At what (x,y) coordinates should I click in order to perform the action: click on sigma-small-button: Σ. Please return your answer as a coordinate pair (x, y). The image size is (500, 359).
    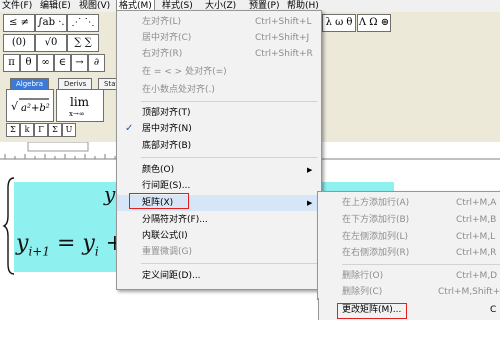
    Looking at the image, I should click on (13, 130).